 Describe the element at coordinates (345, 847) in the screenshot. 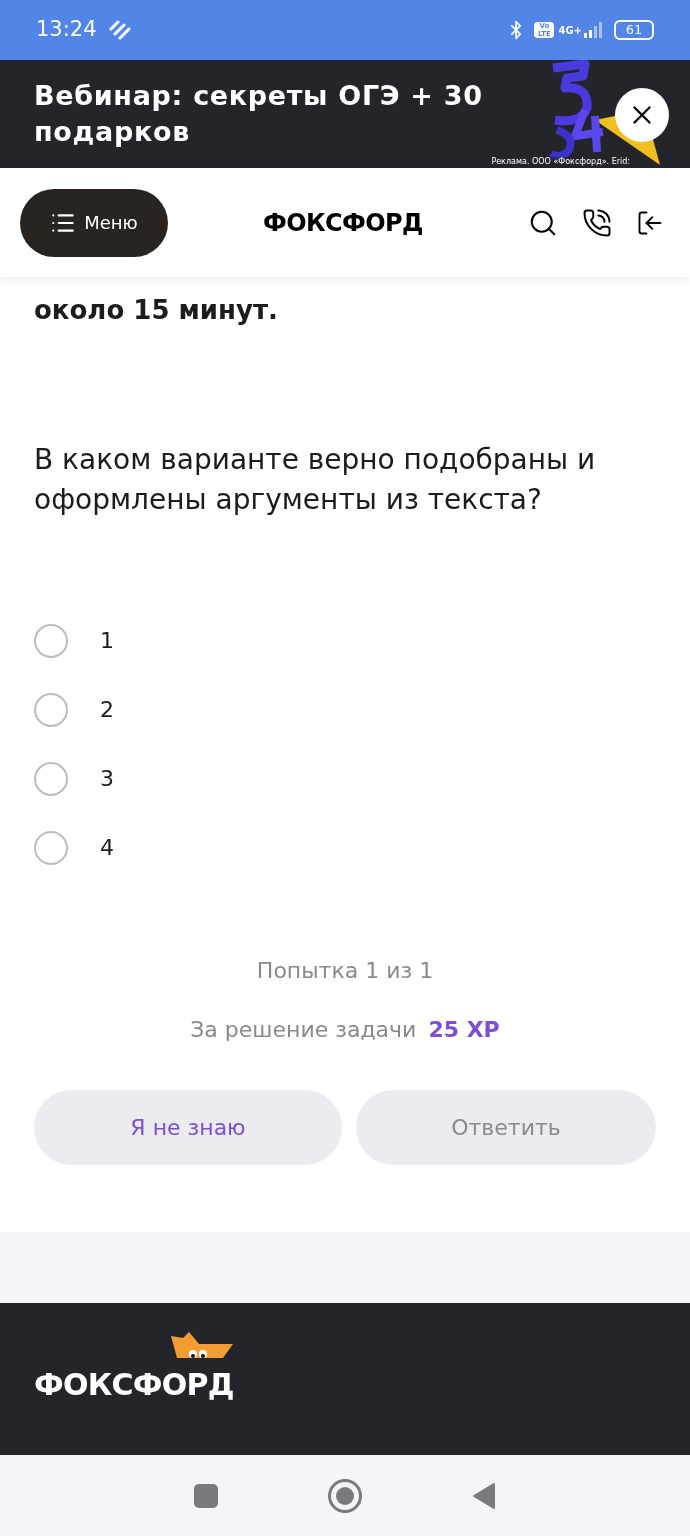

I see `answer-option: 4` at that location.